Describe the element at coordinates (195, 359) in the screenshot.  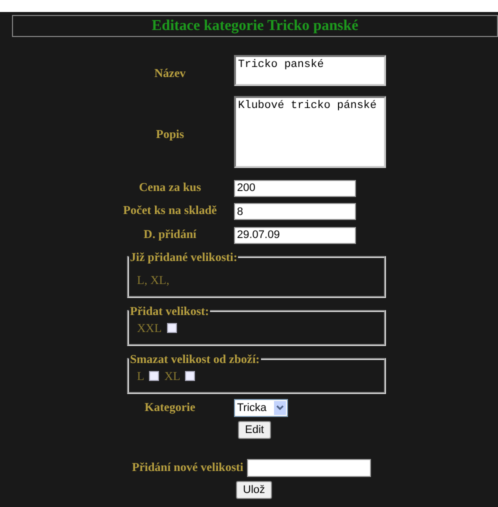
I see `fieldset-legend: Smazat velikost od zboží:` at that location.